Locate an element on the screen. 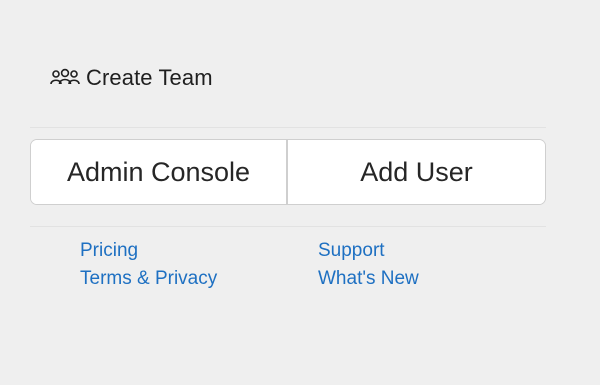  pricing-link: Pricing is located at coordinates (199, 251).